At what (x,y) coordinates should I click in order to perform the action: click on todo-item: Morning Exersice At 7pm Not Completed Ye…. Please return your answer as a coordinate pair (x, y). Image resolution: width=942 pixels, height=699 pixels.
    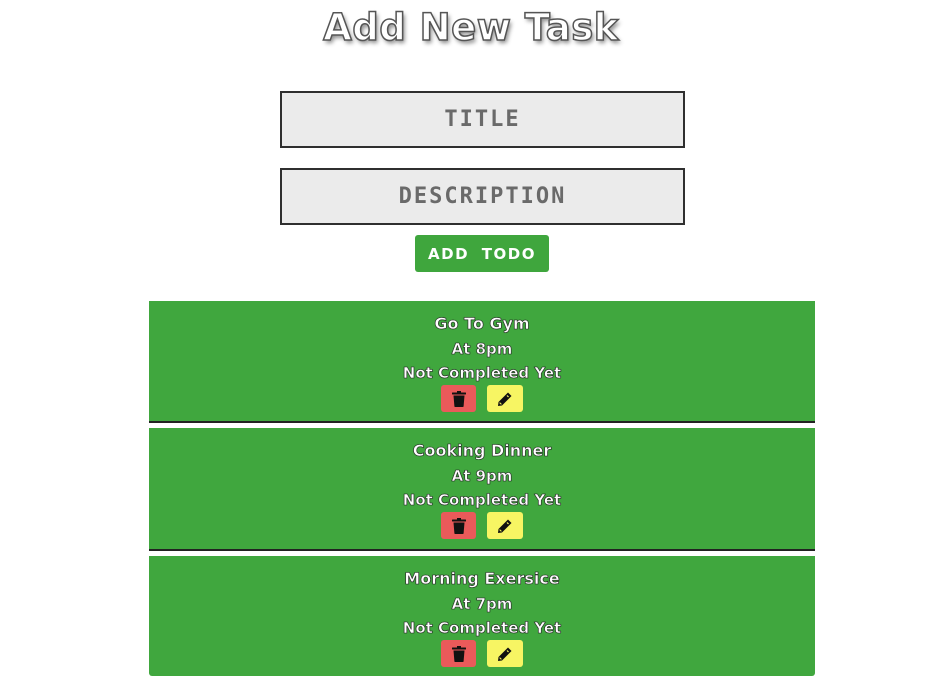
    Looking at the image, I should click on (482, 616).